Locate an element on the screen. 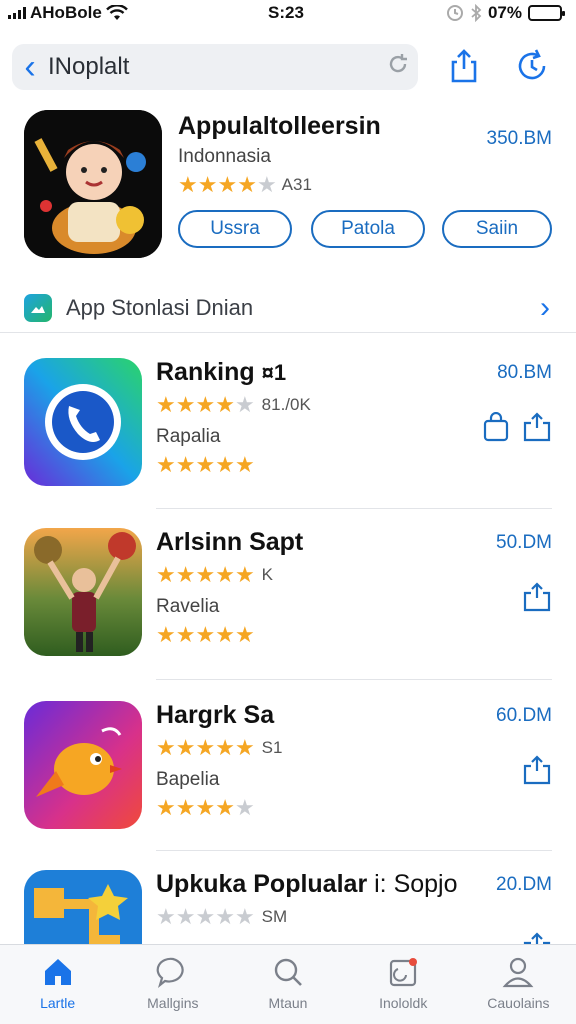 The height and width of the screenshot is (1024, 576). nav-bar: ‹ INoplalt is located at coordinates (288, 66).